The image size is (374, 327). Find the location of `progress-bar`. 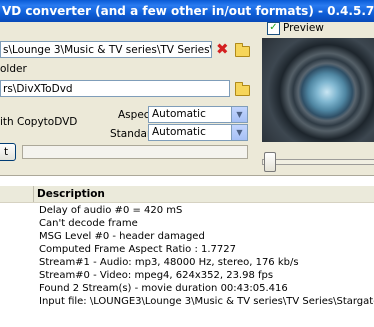

progress-bar is located at coordinates (135, 152).